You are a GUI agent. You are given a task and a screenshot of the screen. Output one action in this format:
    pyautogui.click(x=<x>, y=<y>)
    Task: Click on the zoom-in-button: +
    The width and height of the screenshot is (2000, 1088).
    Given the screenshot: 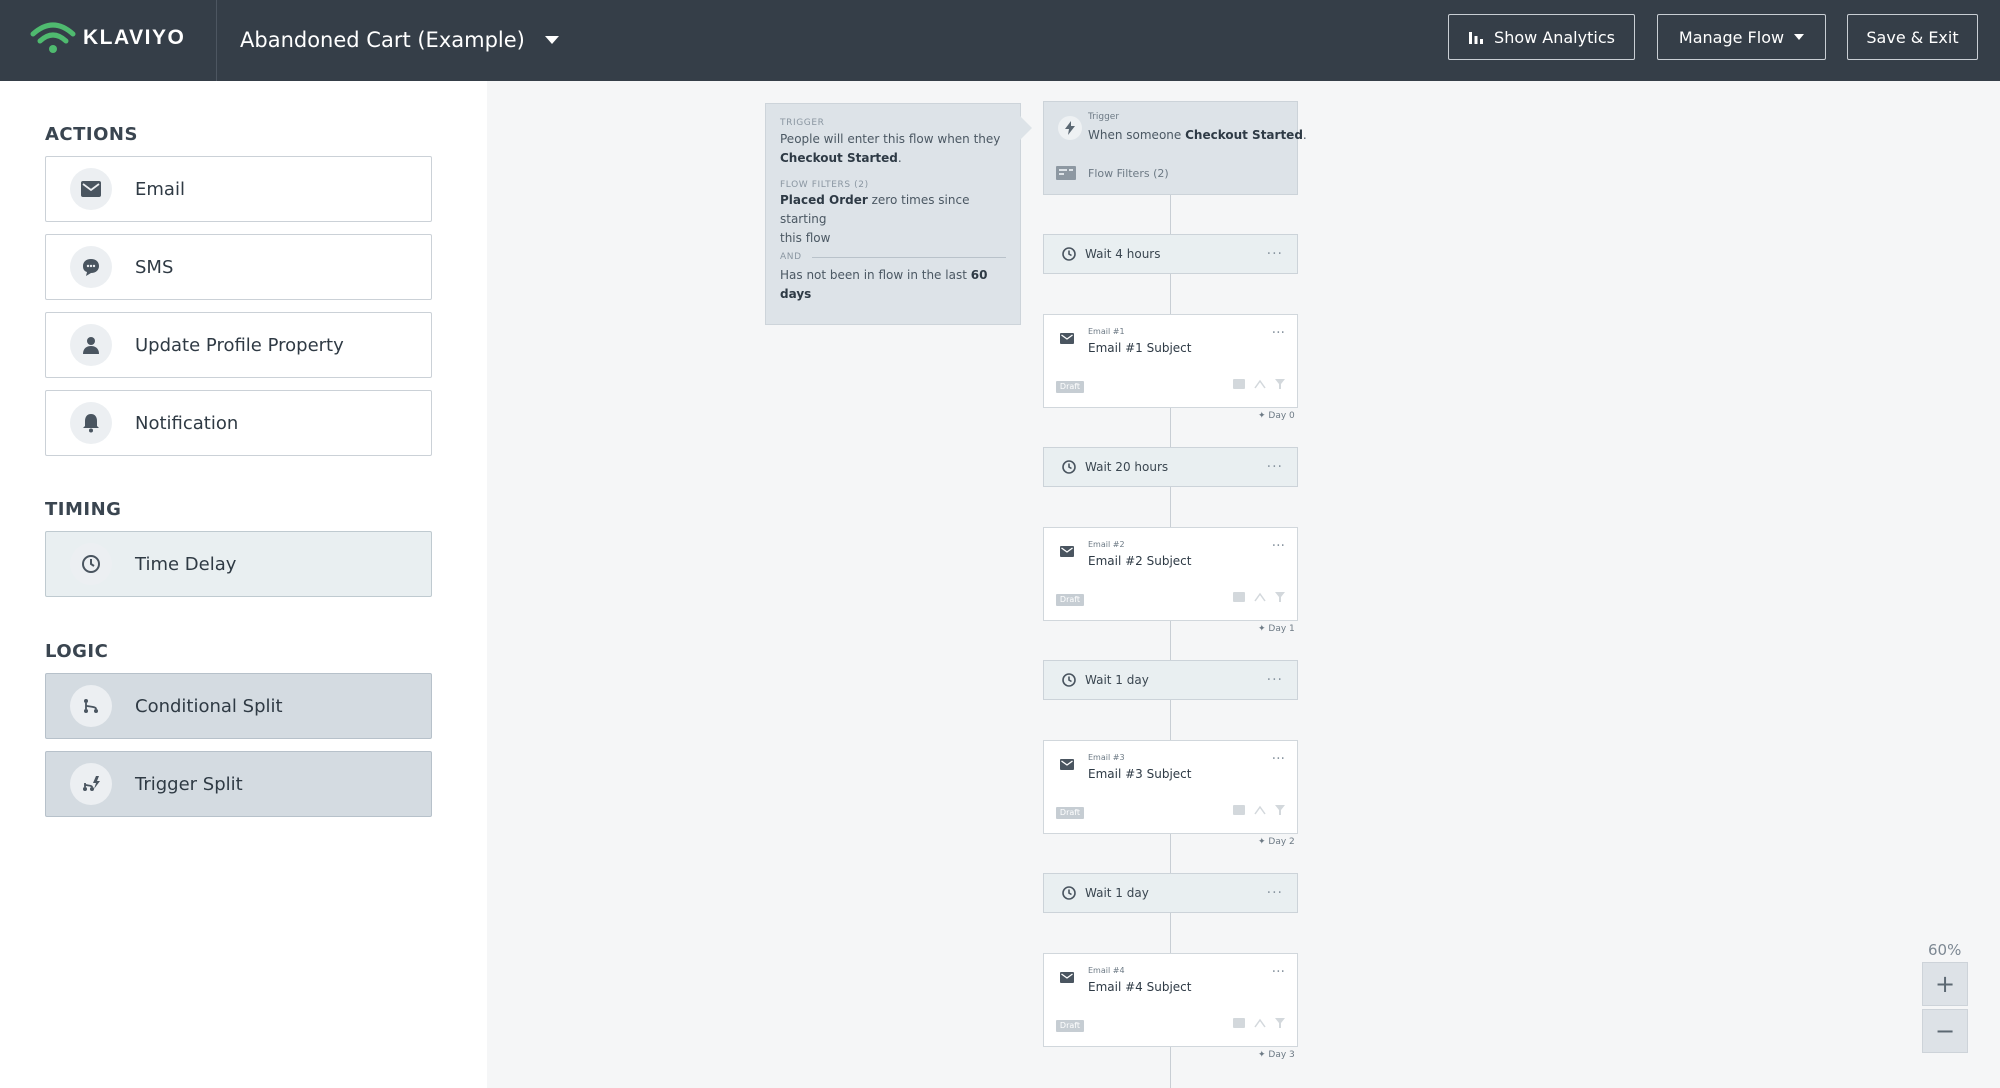 What is the action you would take?
    pyautogui.click(x=1945, y=984)
    